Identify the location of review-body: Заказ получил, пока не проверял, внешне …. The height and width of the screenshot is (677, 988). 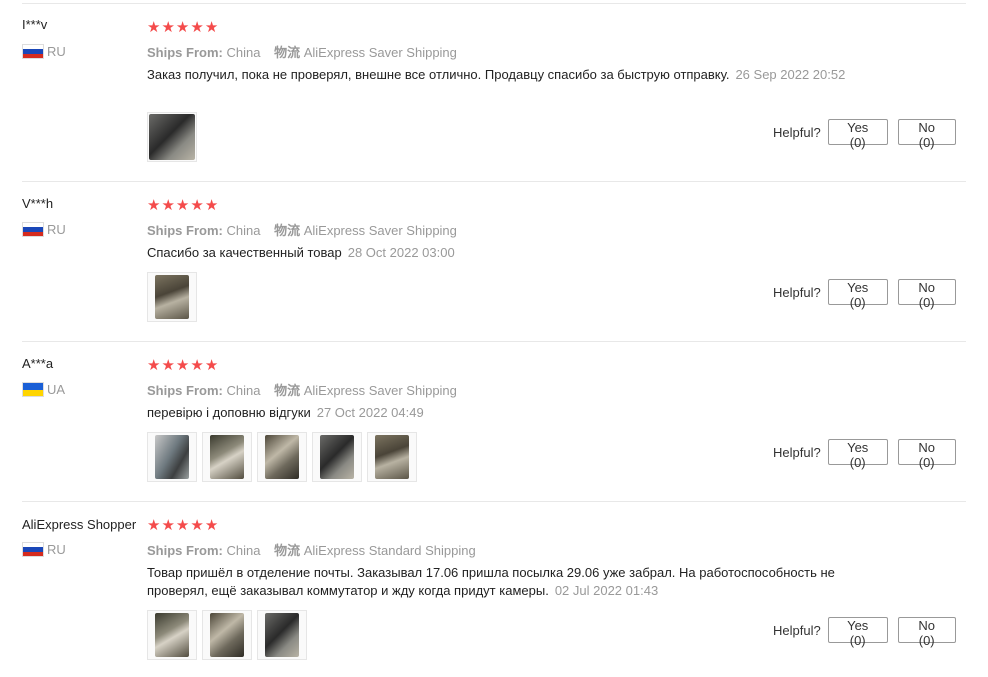
(438, 74).